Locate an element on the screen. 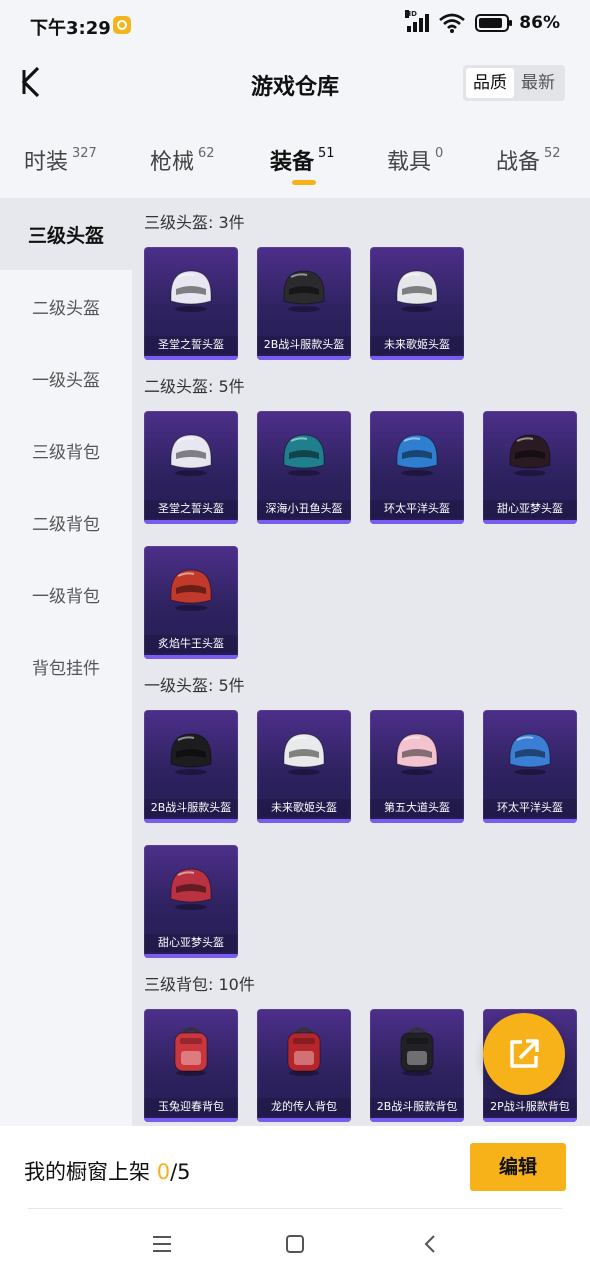 This screenshot has width=590, height=1280. item-name: 2B战斗服款背包 is located at coordinates (417, 1107).